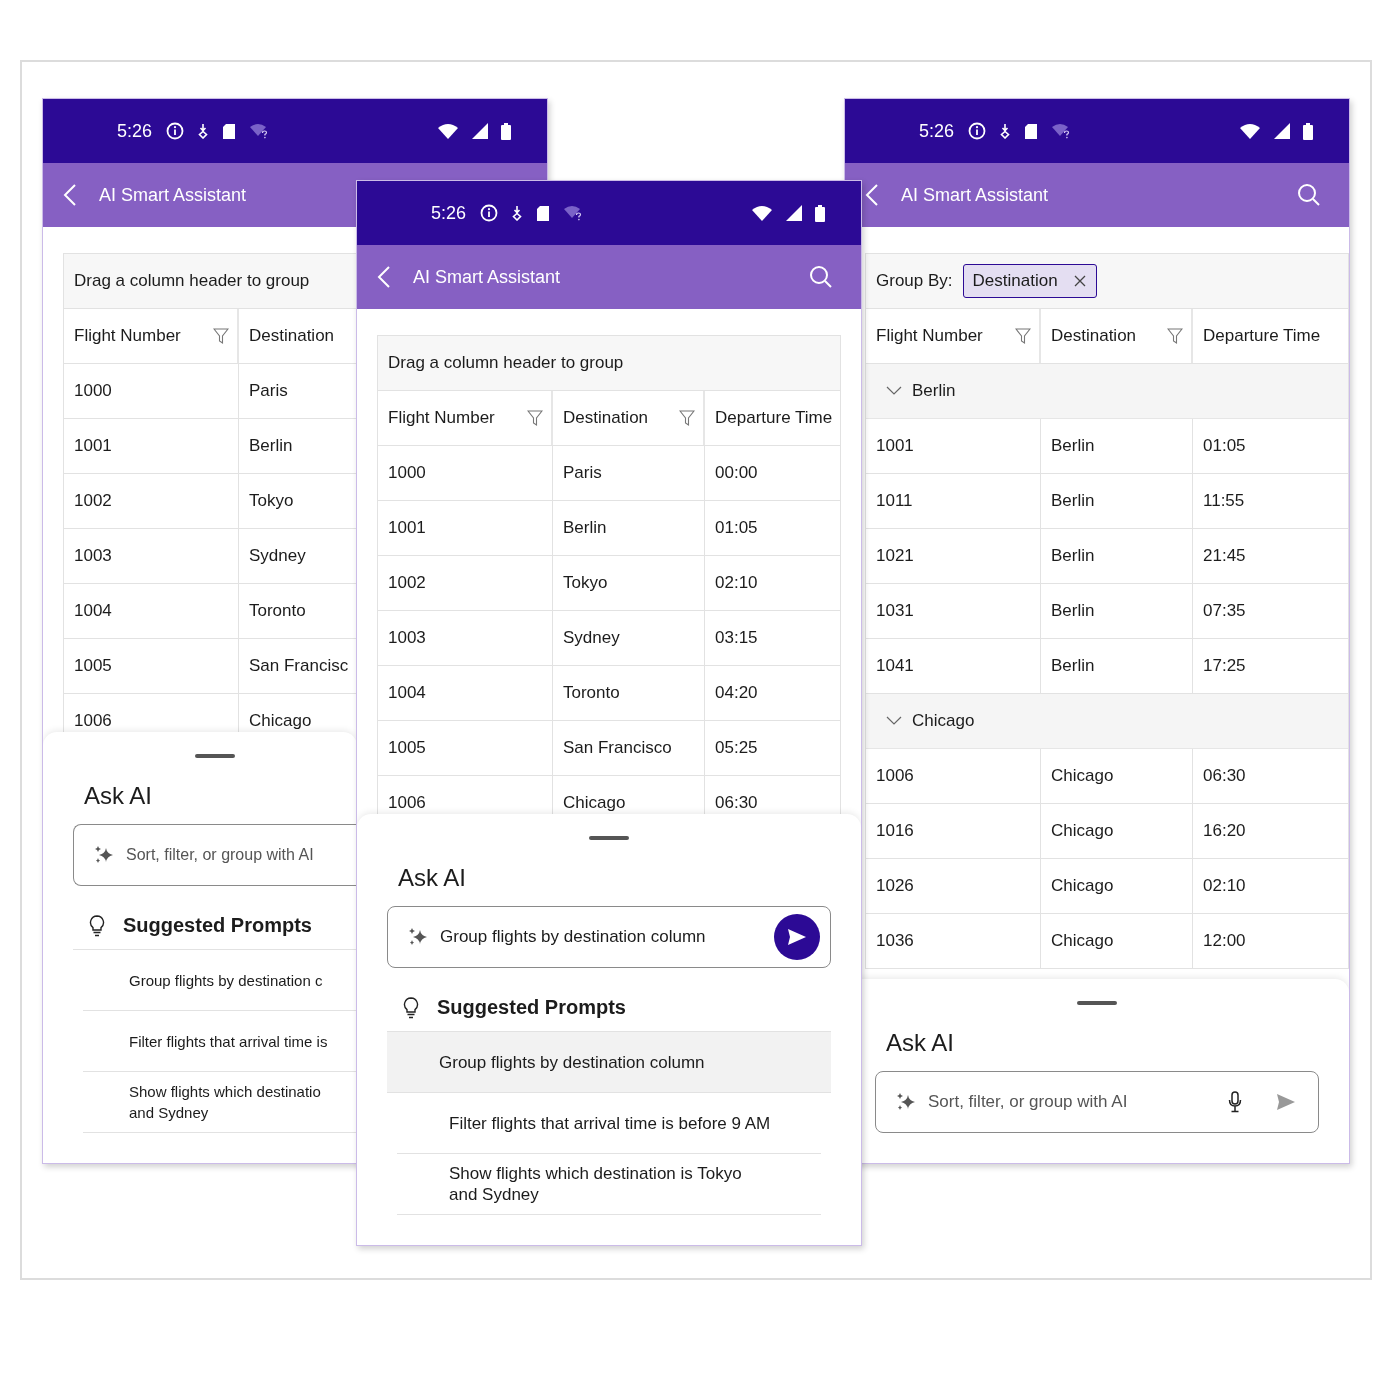  Describe the element at coordinates (953, 831) in the screenshot. I see `table-cell: 1016` at that location.